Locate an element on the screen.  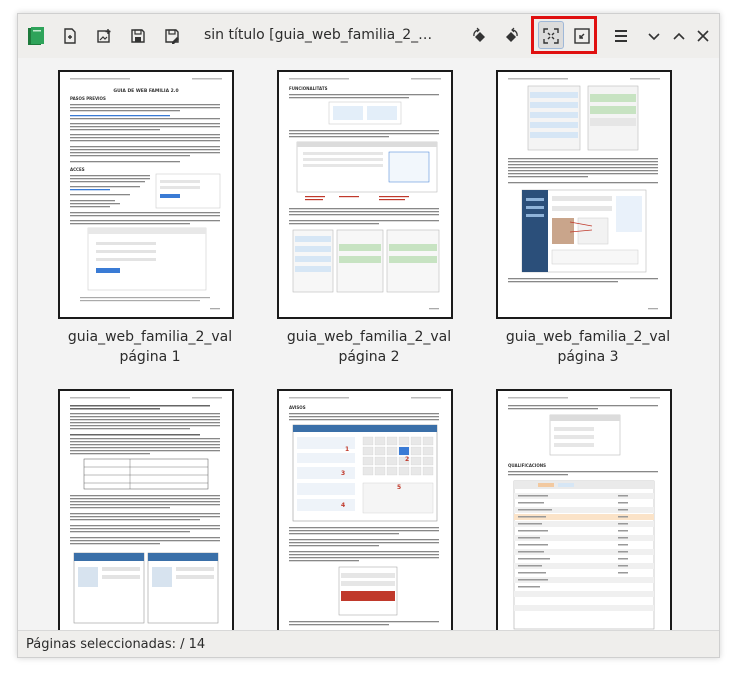
minimize-icon is located at coordinates (654, 37).